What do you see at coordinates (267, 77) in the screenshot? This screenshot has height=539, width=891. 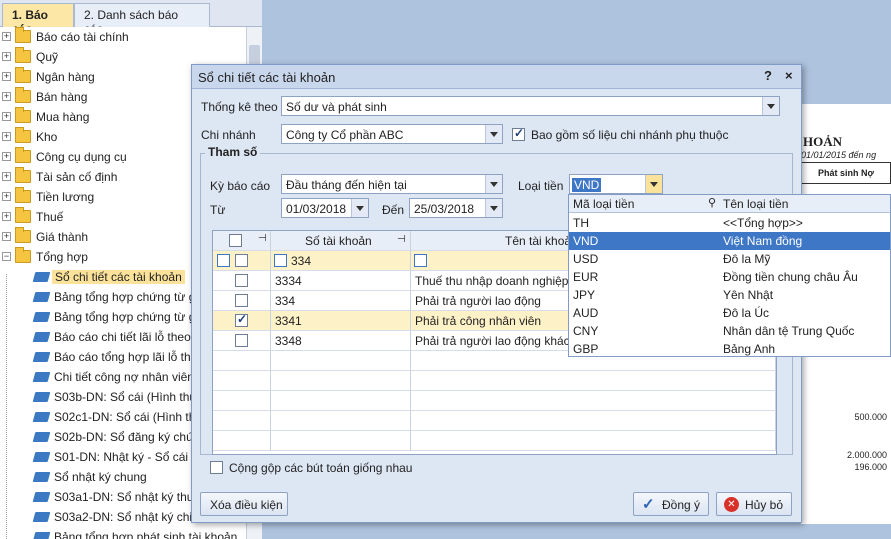 I see `dialog-title: Sổ chi tiết các tài khoản` at bounding box center [267, 77].